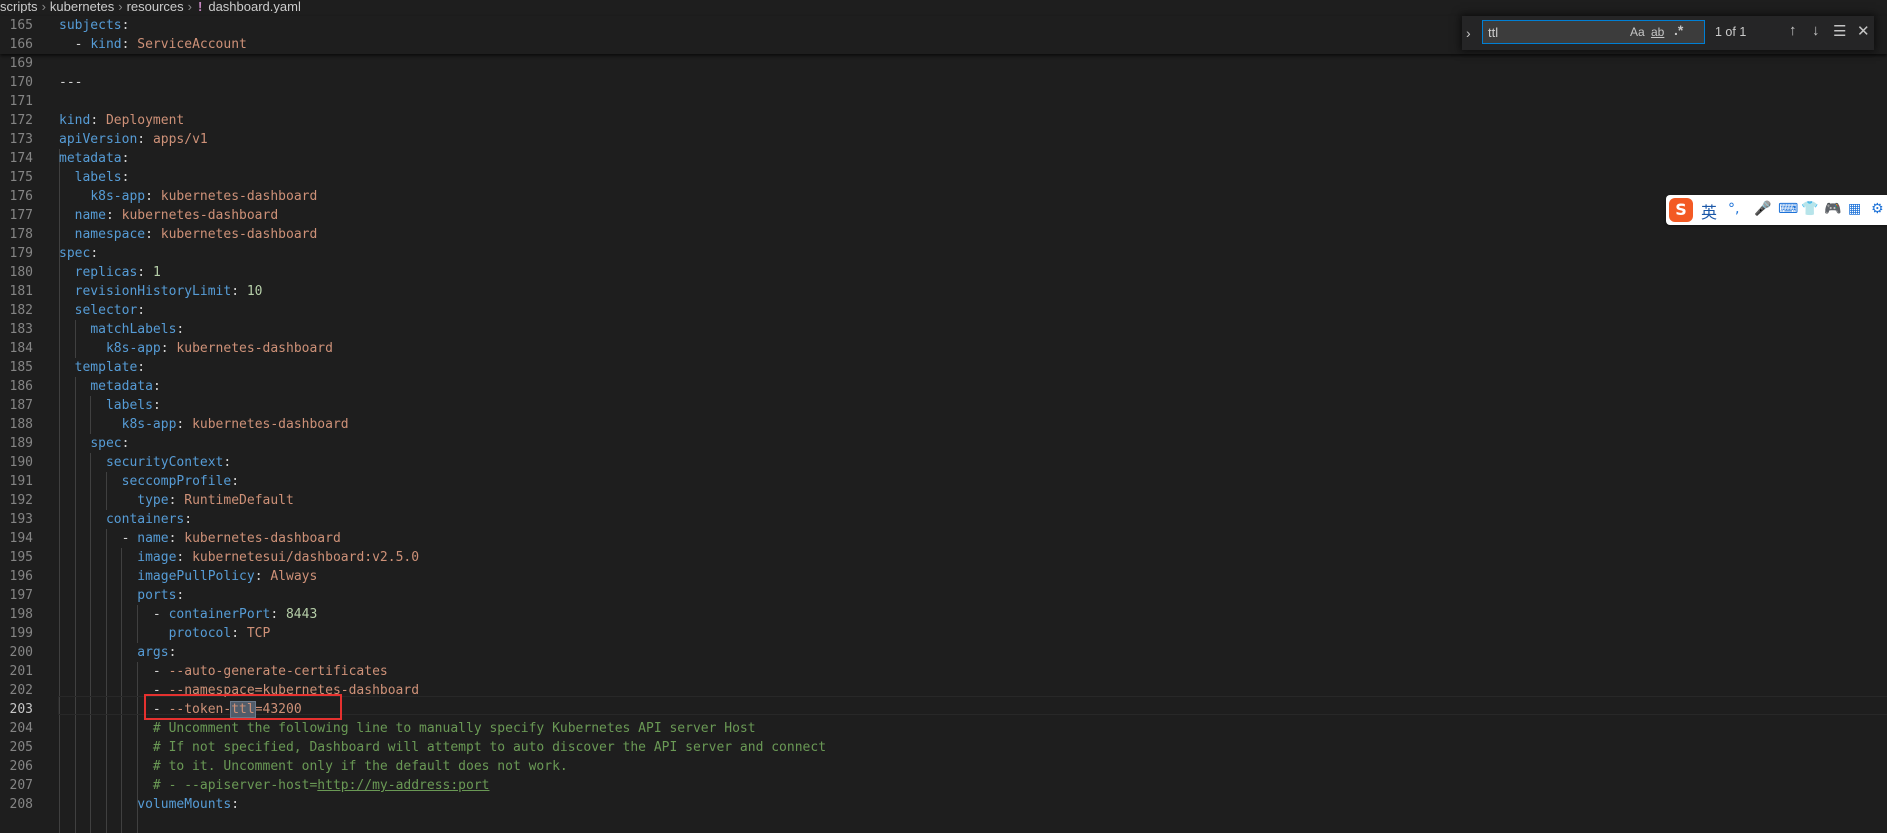  I want to click on code-token: ports, so click(157, 595).